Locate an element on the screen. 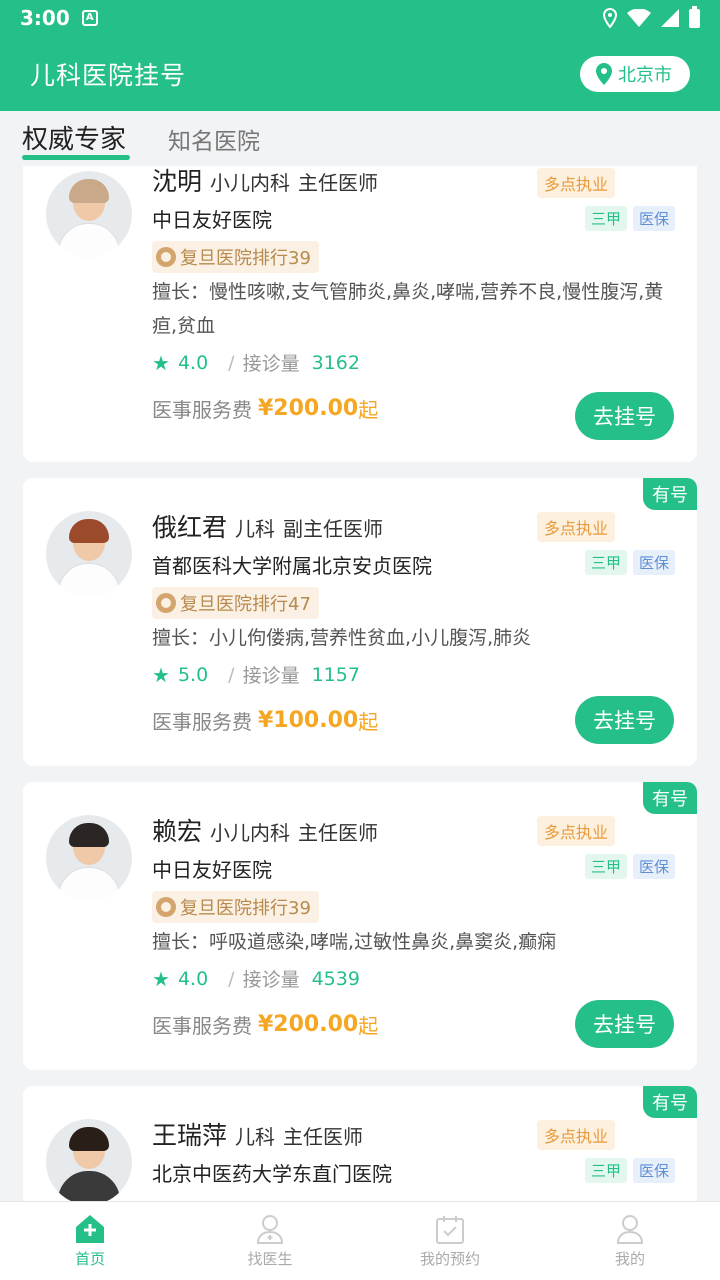 The image size is (720, 1280). nav-label: 首页 is located at coordinates (89, 1258).